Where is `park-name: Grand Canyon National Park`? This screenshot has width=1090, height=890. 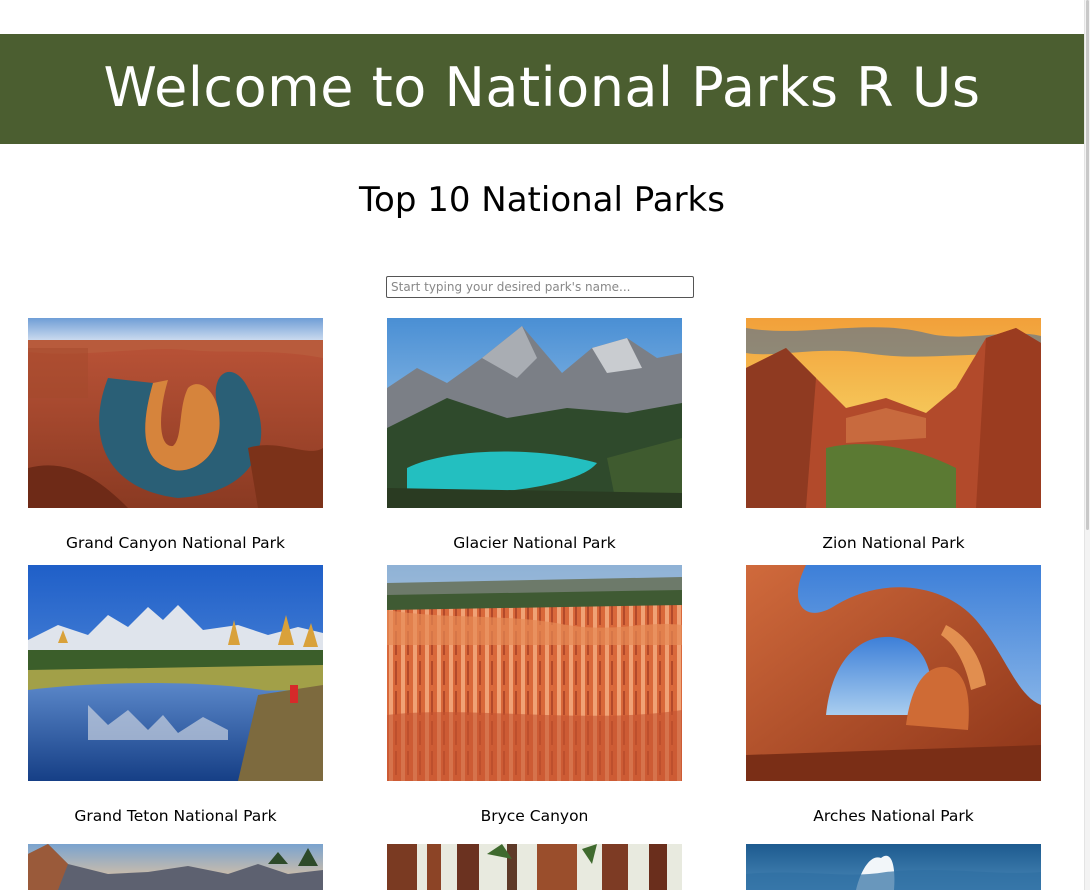 park-name: Grand Canyon National Park is located at coordinates (175, 543).